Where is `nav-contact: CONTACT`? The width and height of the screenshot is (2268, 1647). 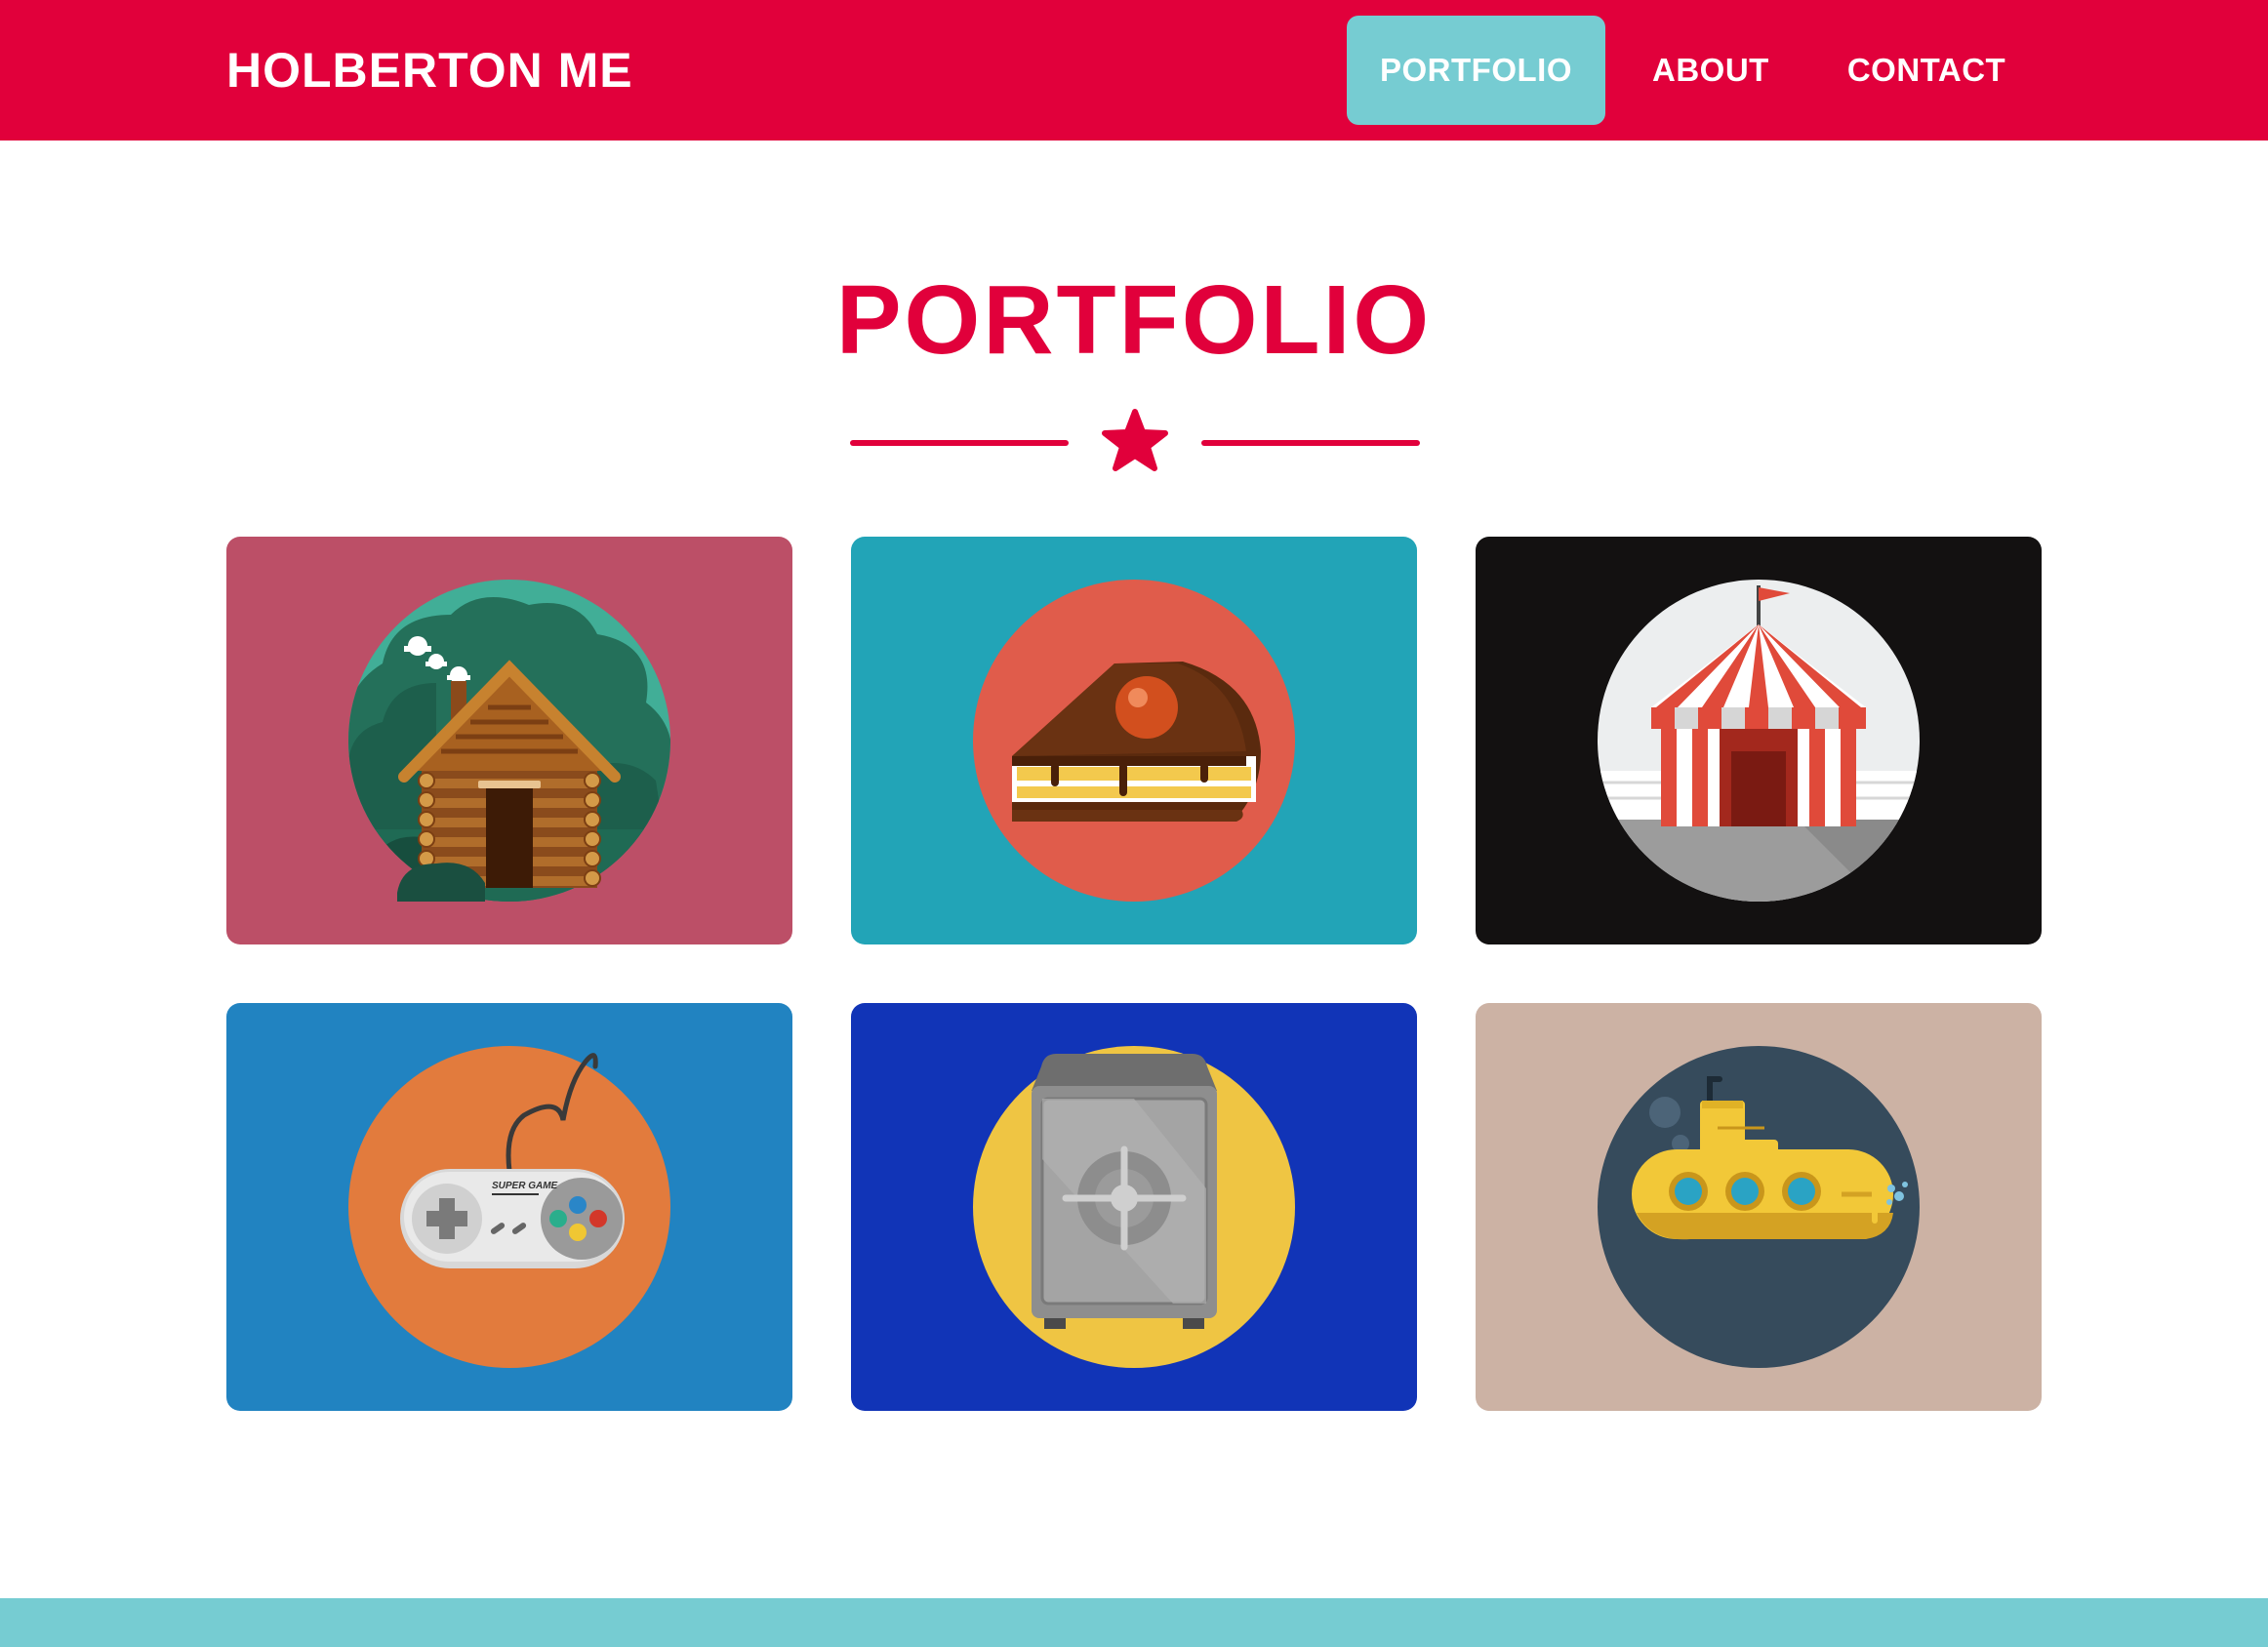
nav-contact: CONTACT is located at coordinates (1927, 70).